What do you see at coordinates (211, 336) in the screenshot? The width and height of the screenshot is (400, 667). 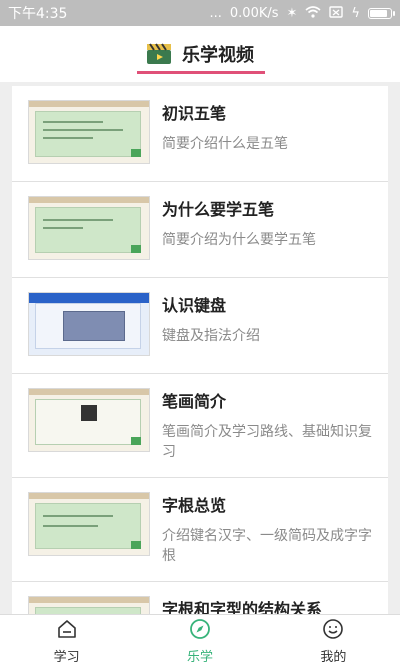 I see `video-description: 键盘及指法介绍` at bounding box center [211, 336].